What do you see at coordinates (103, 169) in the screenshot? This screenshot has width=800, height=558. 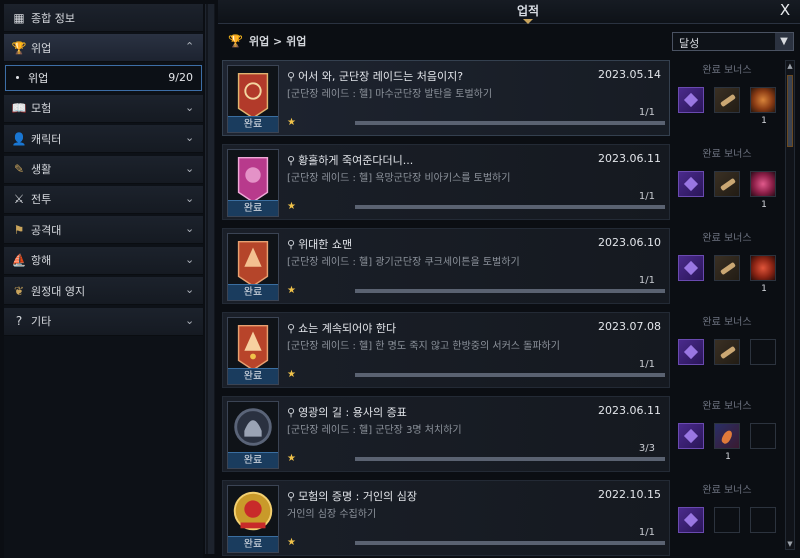 I see `sidebar-item-life: ✎ 생활 ⌄` at bounding box center [103, 169].